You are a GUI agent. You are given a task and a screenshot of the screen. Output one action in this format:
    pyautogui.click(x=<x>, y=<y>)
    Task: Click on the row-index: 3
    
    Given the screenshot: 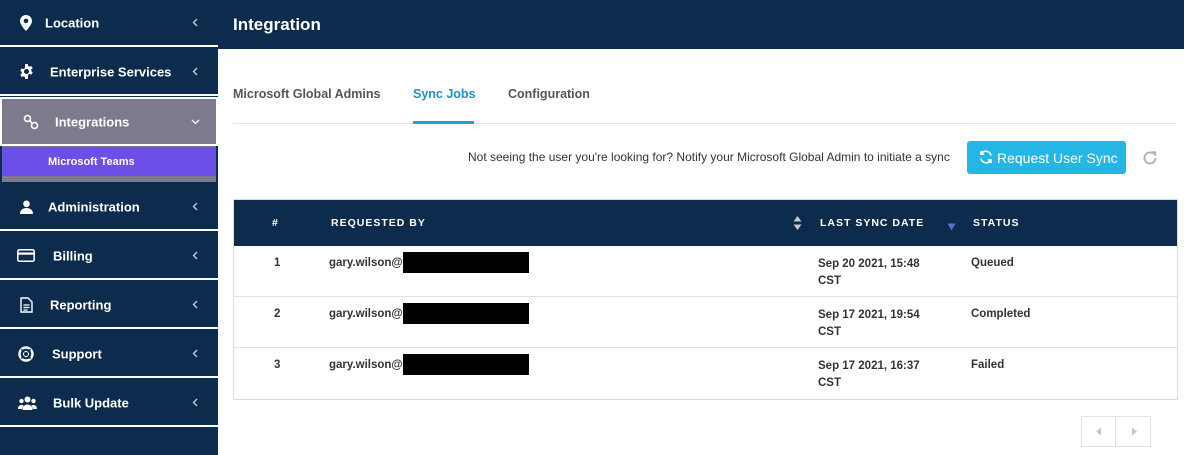 What is the action you would take?
    pyautogui.click(x=277, y=365)
    